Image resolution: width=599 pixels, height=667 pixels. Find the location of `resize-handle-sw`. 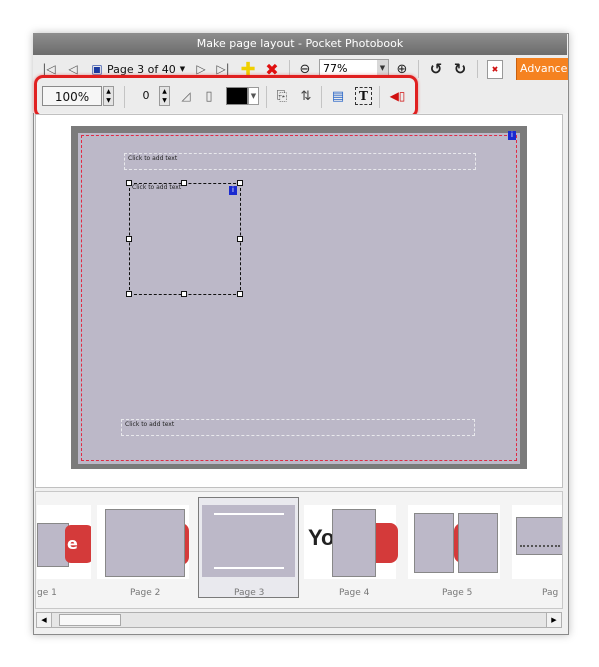

resize-handle-sw is located at coordinates (129, 294).